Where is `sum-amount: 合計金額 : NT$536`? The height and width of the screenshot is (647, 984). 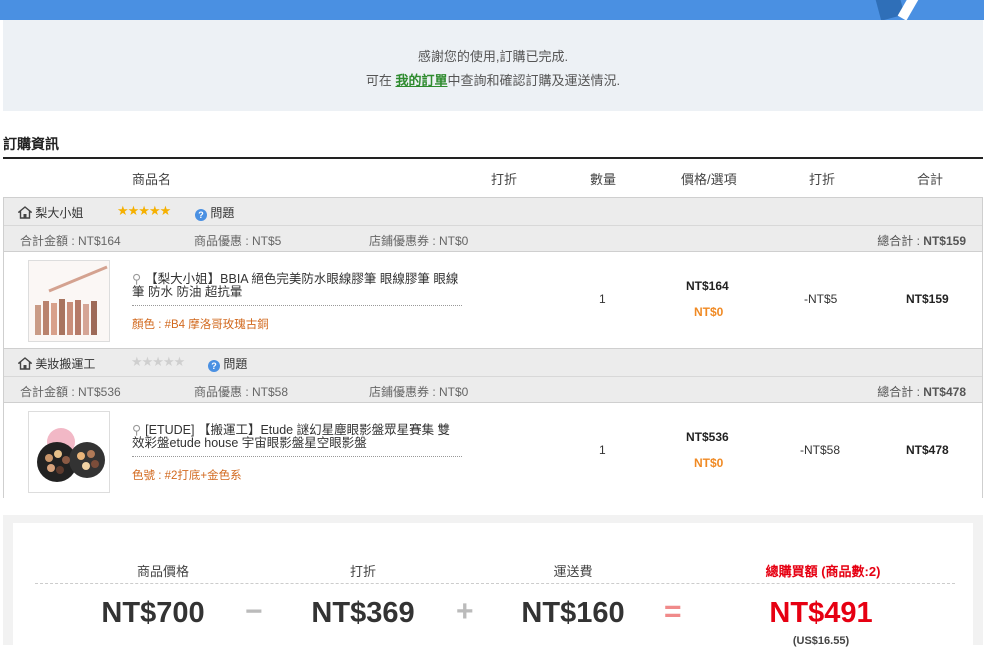 sum-amount: 合計金額 : NT$536 is located at coordinates (70, 392).